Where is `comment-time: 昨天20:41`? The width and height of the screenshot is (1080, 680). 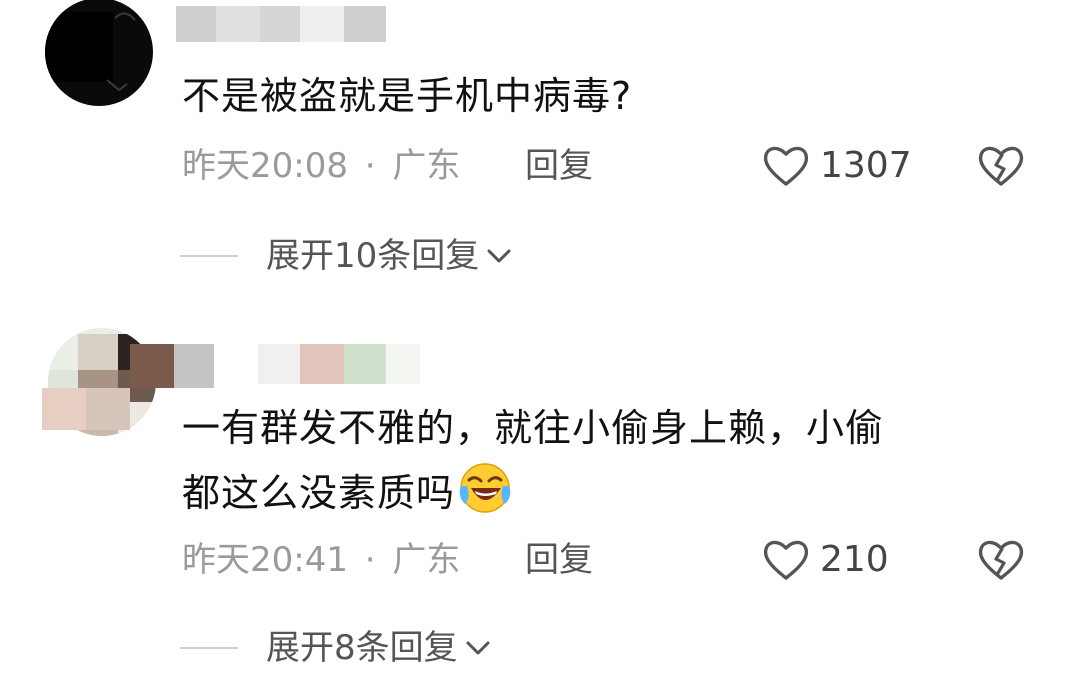
comment-time: 昨天20:41 is located at coordinates (265, 560).